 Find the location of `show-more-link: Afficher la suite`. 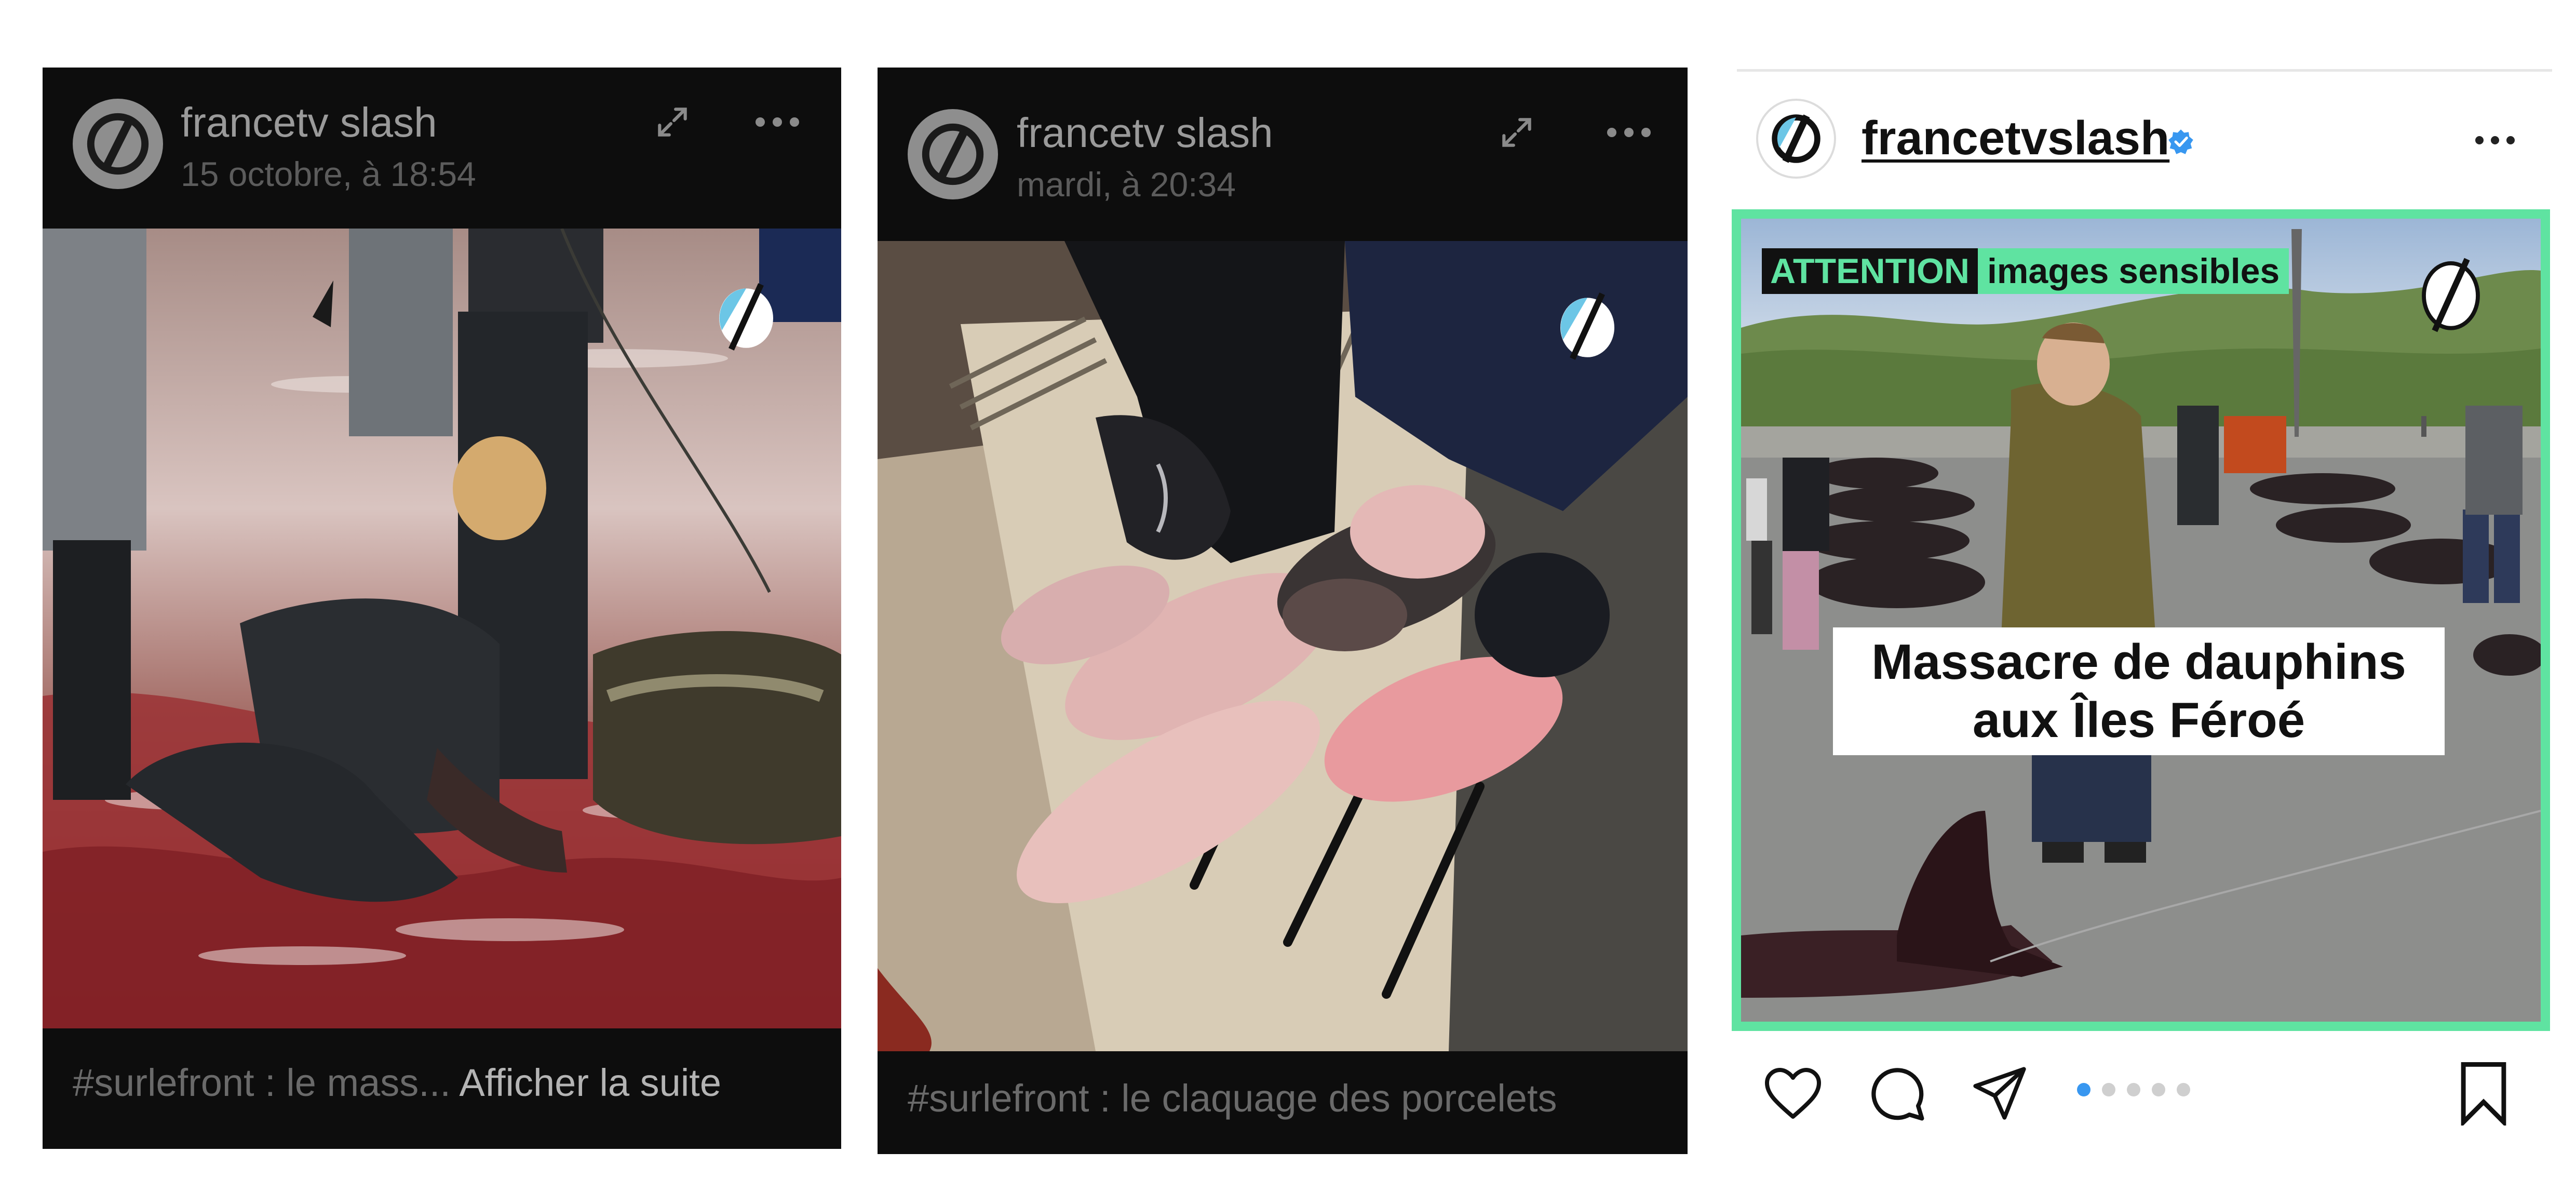

show-more-link: Afficher la suite is located at coordinates (590, 1082).